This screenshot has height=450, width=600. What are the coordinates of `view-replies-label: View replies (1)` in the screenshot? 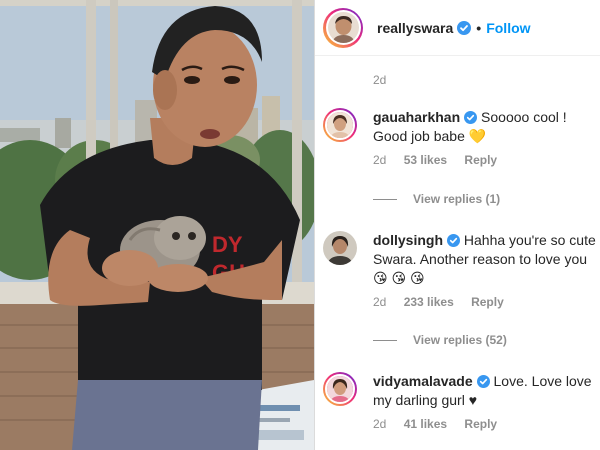 It's located at (457, 199).